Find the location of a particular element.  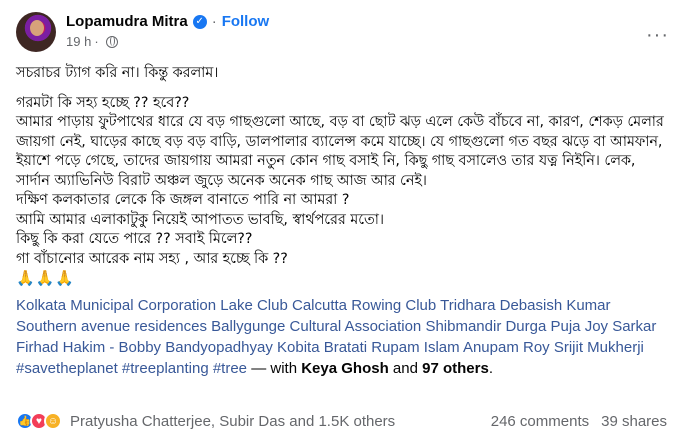

tag-link: Srijit Mukherji is located at coordinates (599, 347).